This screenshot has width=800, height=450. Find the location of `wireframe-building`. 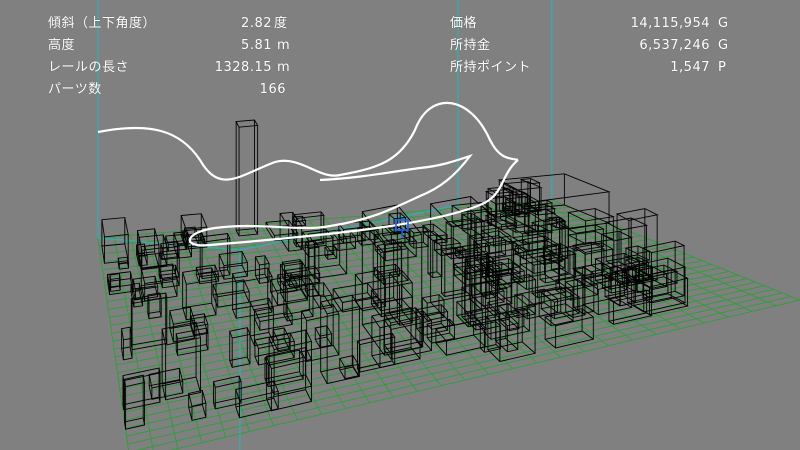

wireframe-building is located at coordinates (141, 389).